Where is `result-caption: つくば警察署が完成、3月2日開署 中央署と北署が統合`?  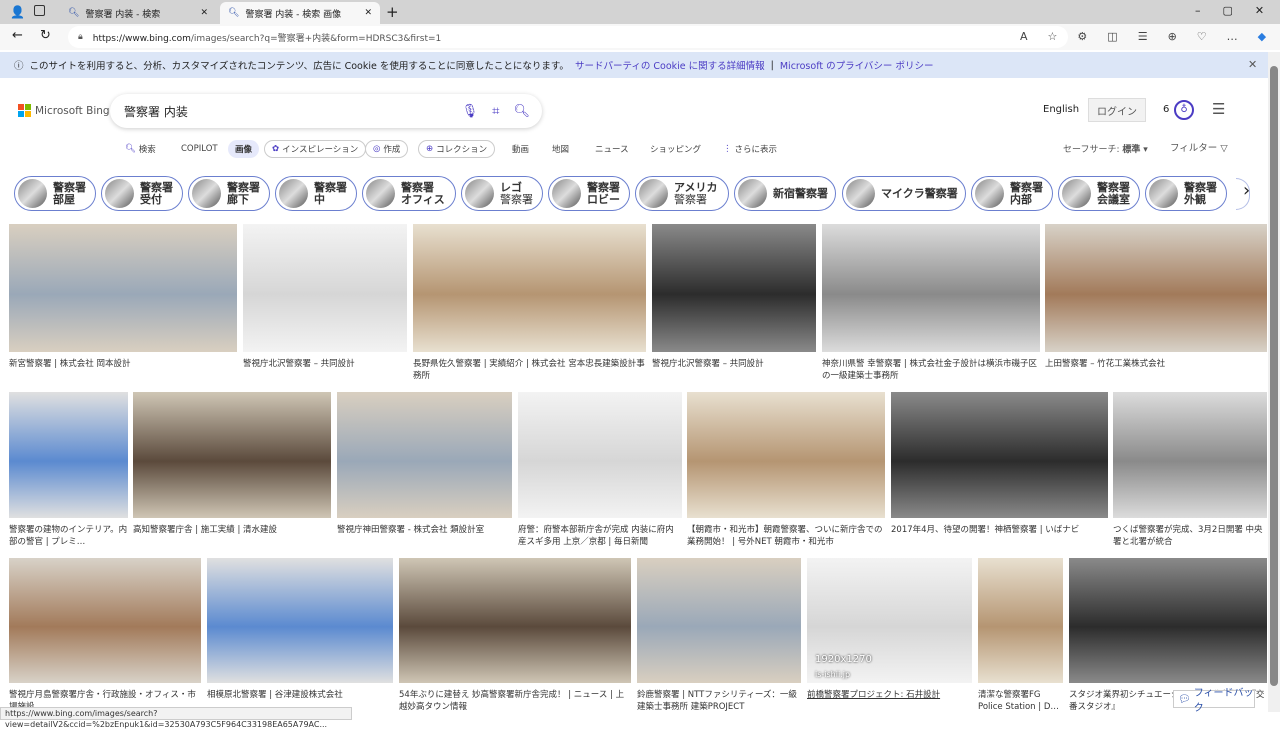 result-caption: つくば警察署が完成、3月2日開署 中央署と北署が統合 is located at coordinates (1190, 536).